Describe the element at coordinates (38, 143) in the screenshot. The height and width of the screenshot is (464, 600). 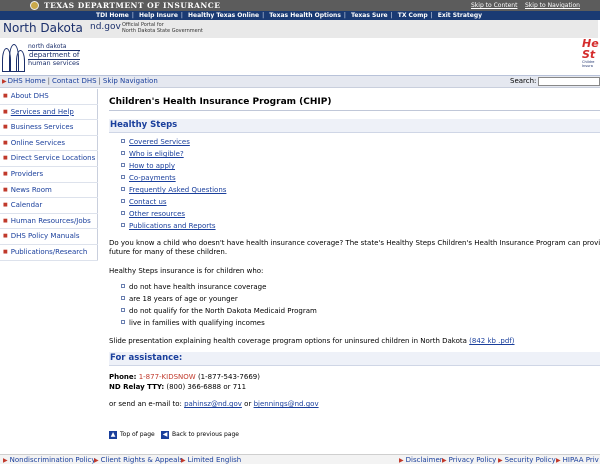
I see `sidebar-item-label: Online Services` at that location.